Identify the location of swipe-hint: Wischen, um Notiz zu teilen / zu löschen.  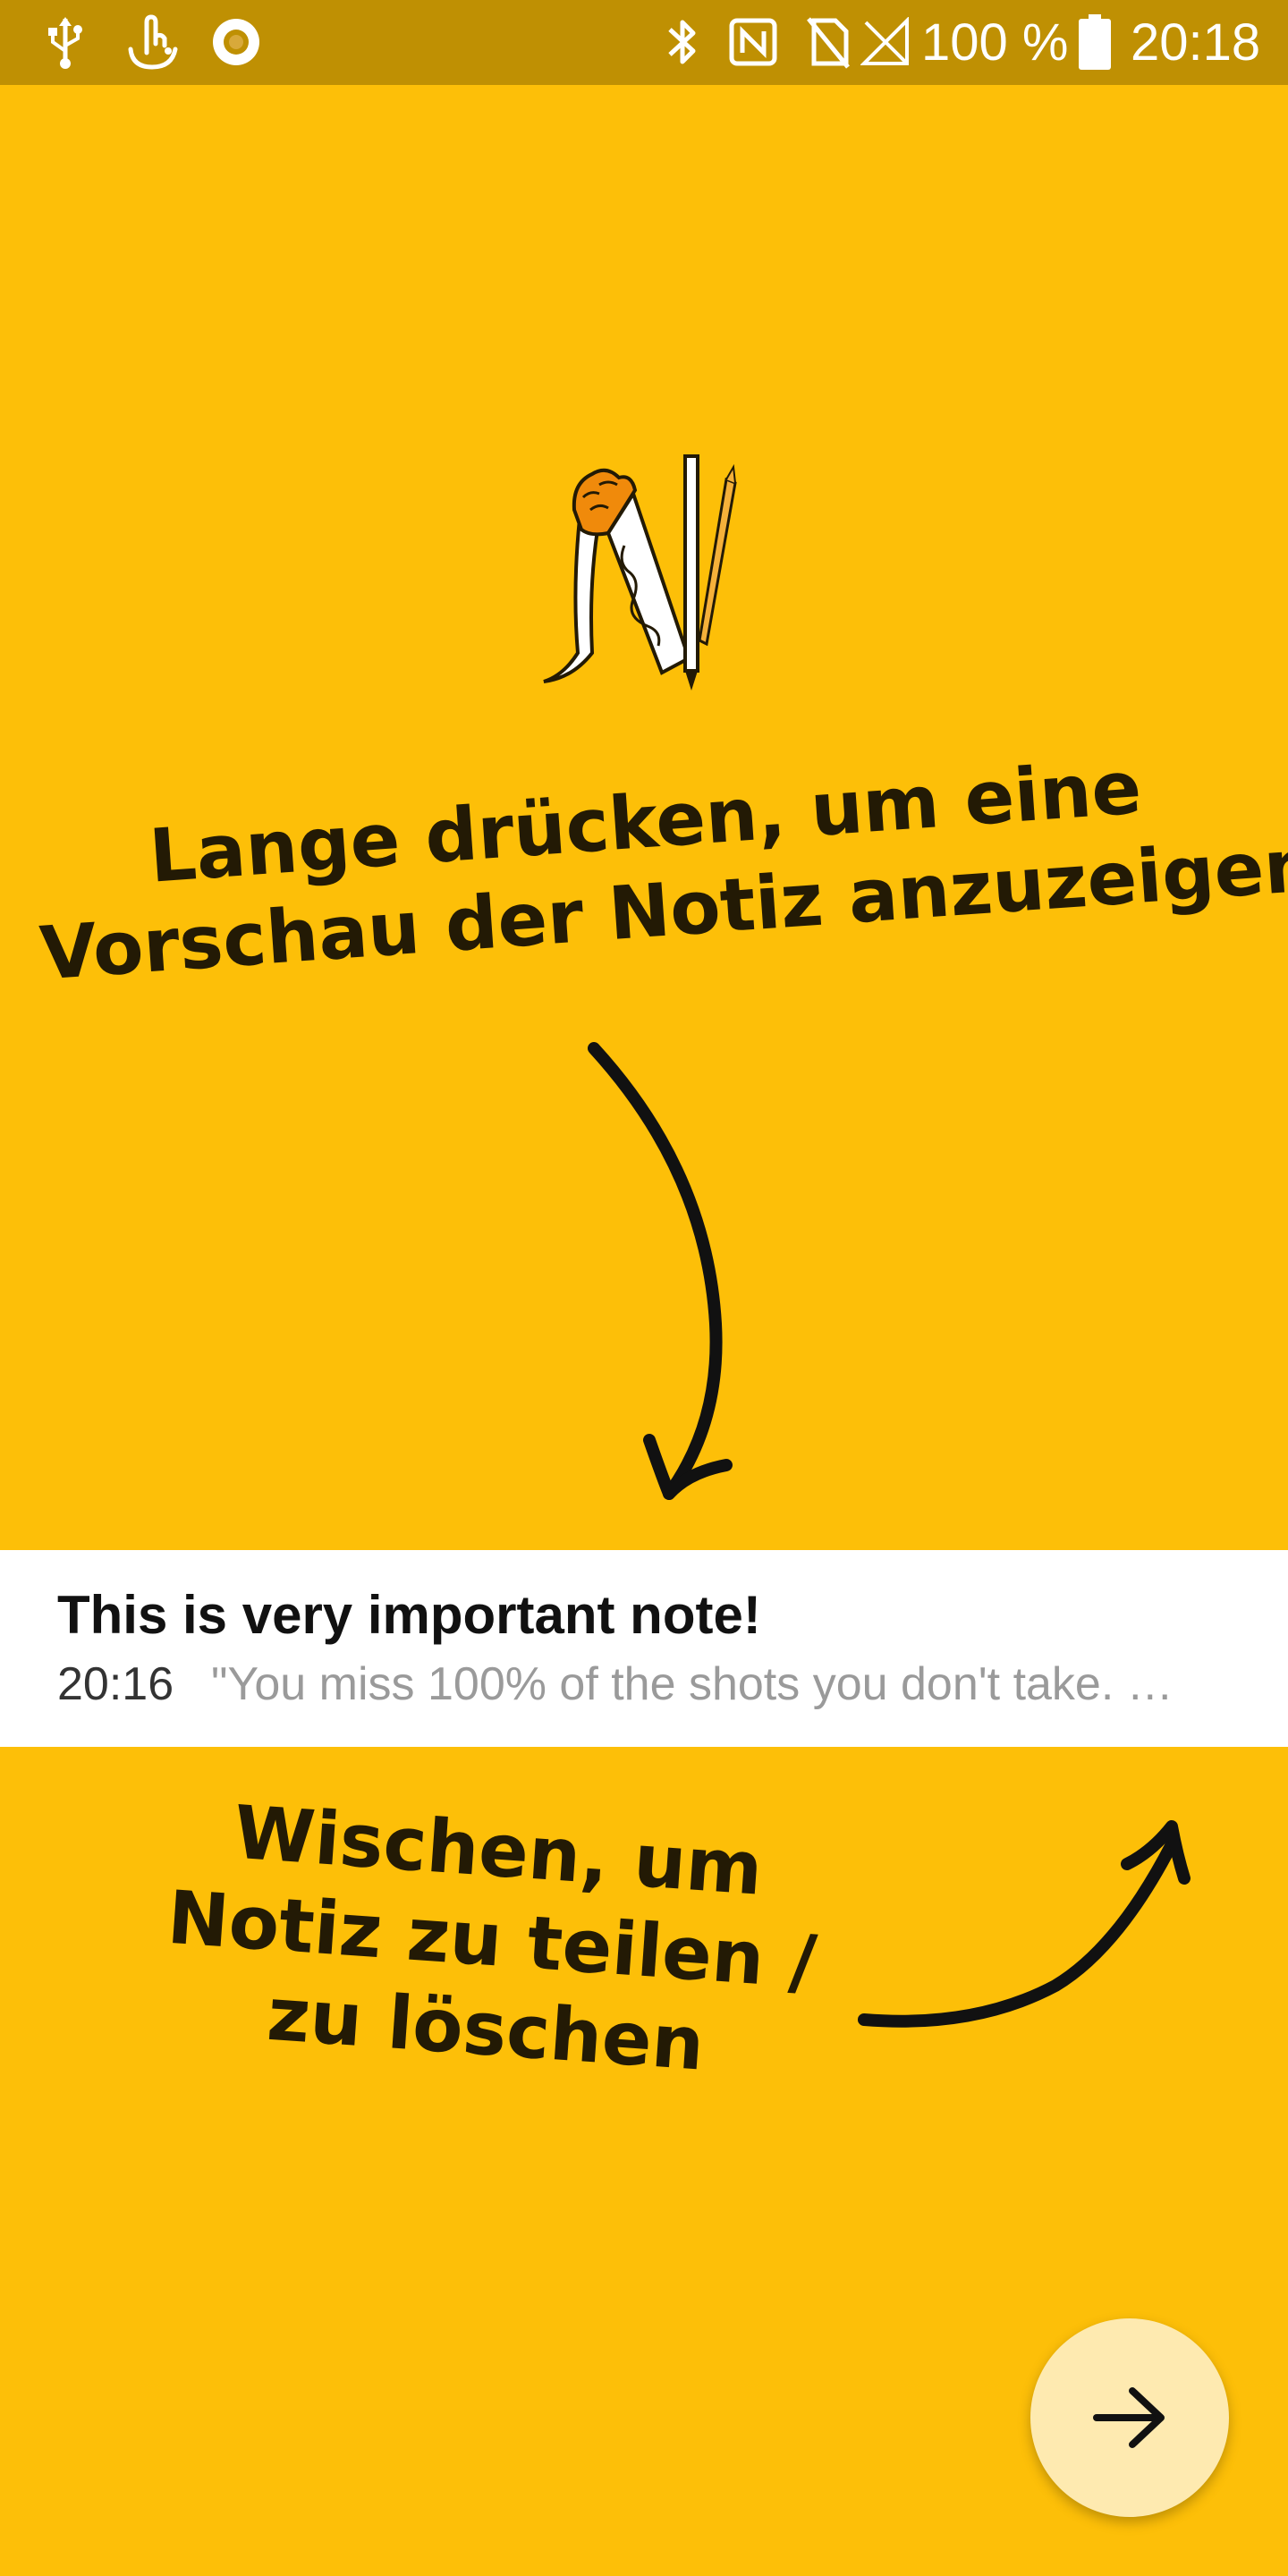
(492, 1940).